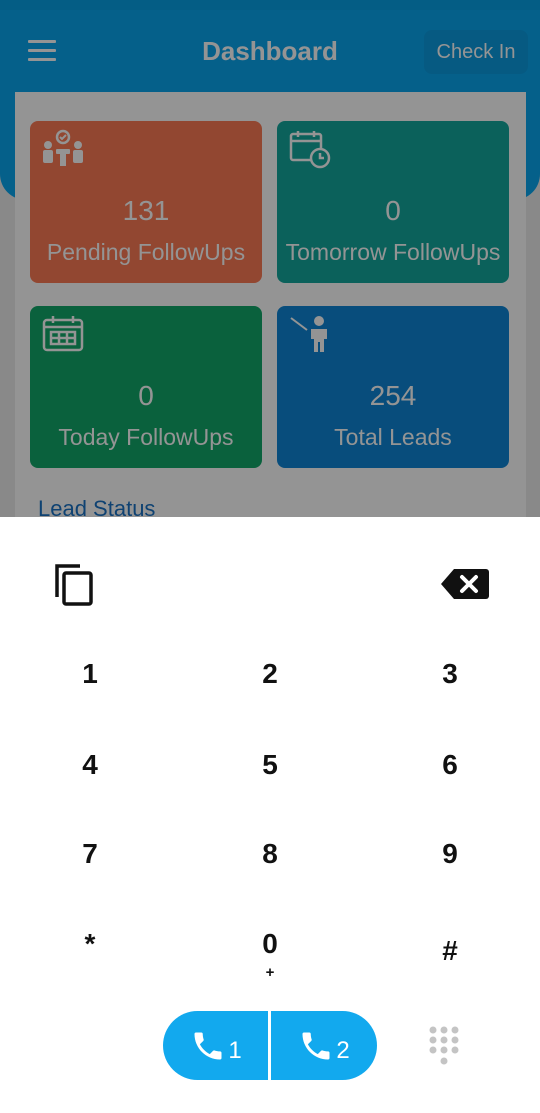 The height and width of the screenshot is (1113, 540). Describe the element at coordinates (343, 1050) in the screenshot. I see `sim-label: 2` at that location.